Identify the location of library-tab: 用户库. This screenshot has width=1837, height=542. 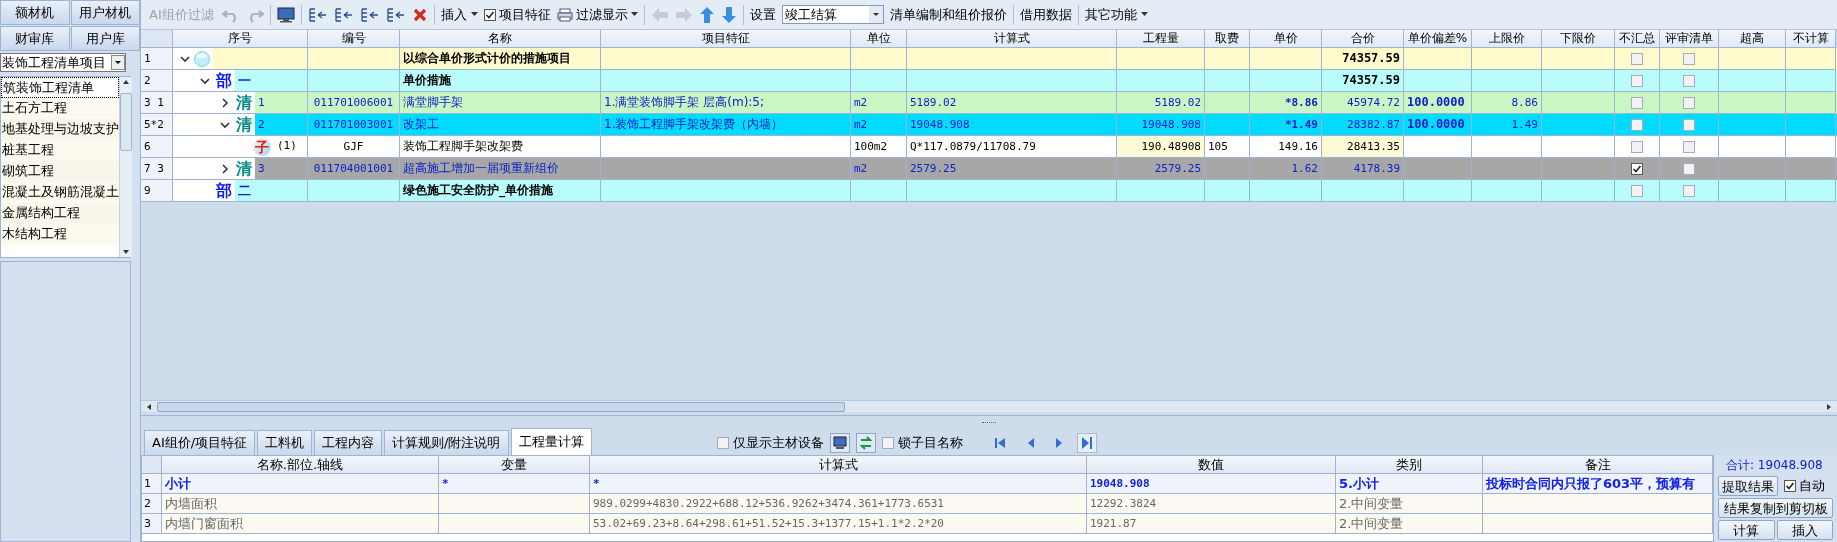
(105, 38).